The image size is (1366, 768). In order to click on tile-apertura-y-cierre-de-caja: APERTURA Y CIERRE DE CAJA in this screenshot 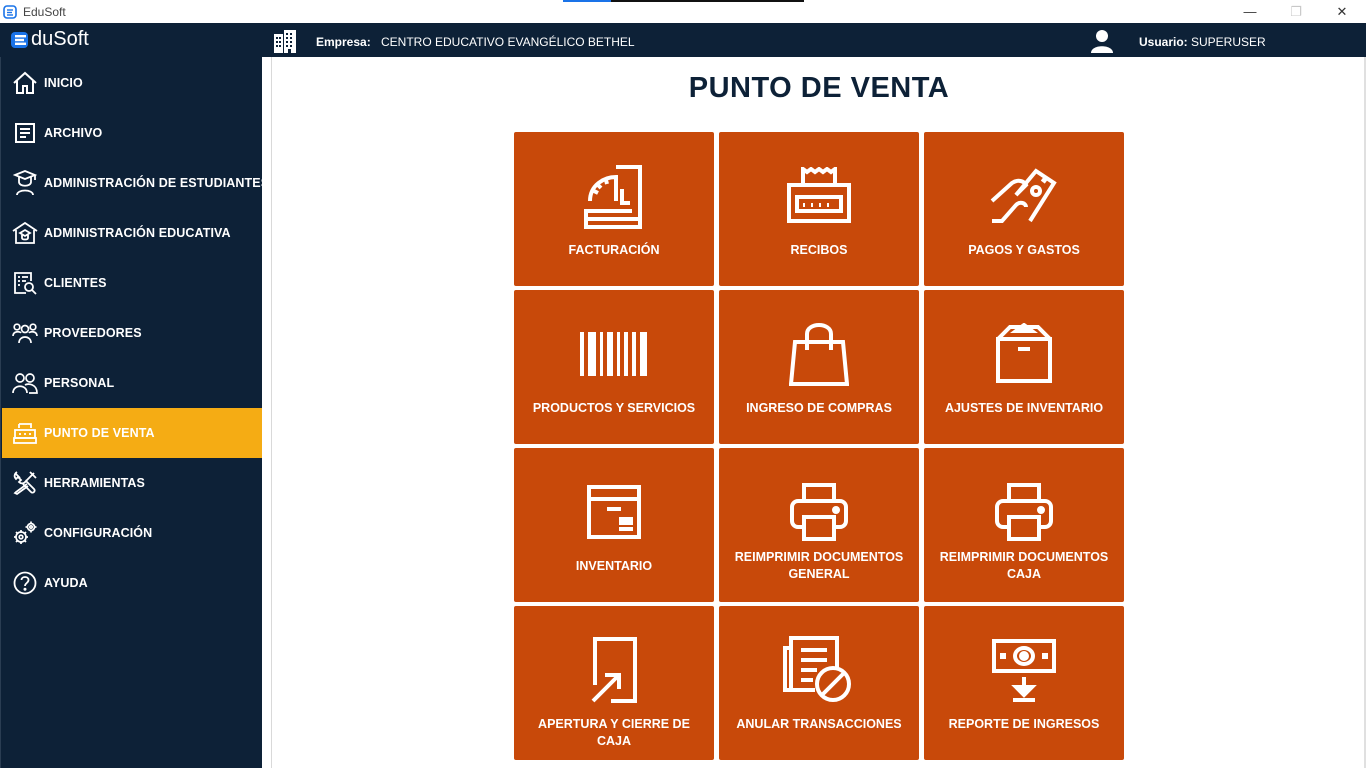, I will do `click(614, 683)`.